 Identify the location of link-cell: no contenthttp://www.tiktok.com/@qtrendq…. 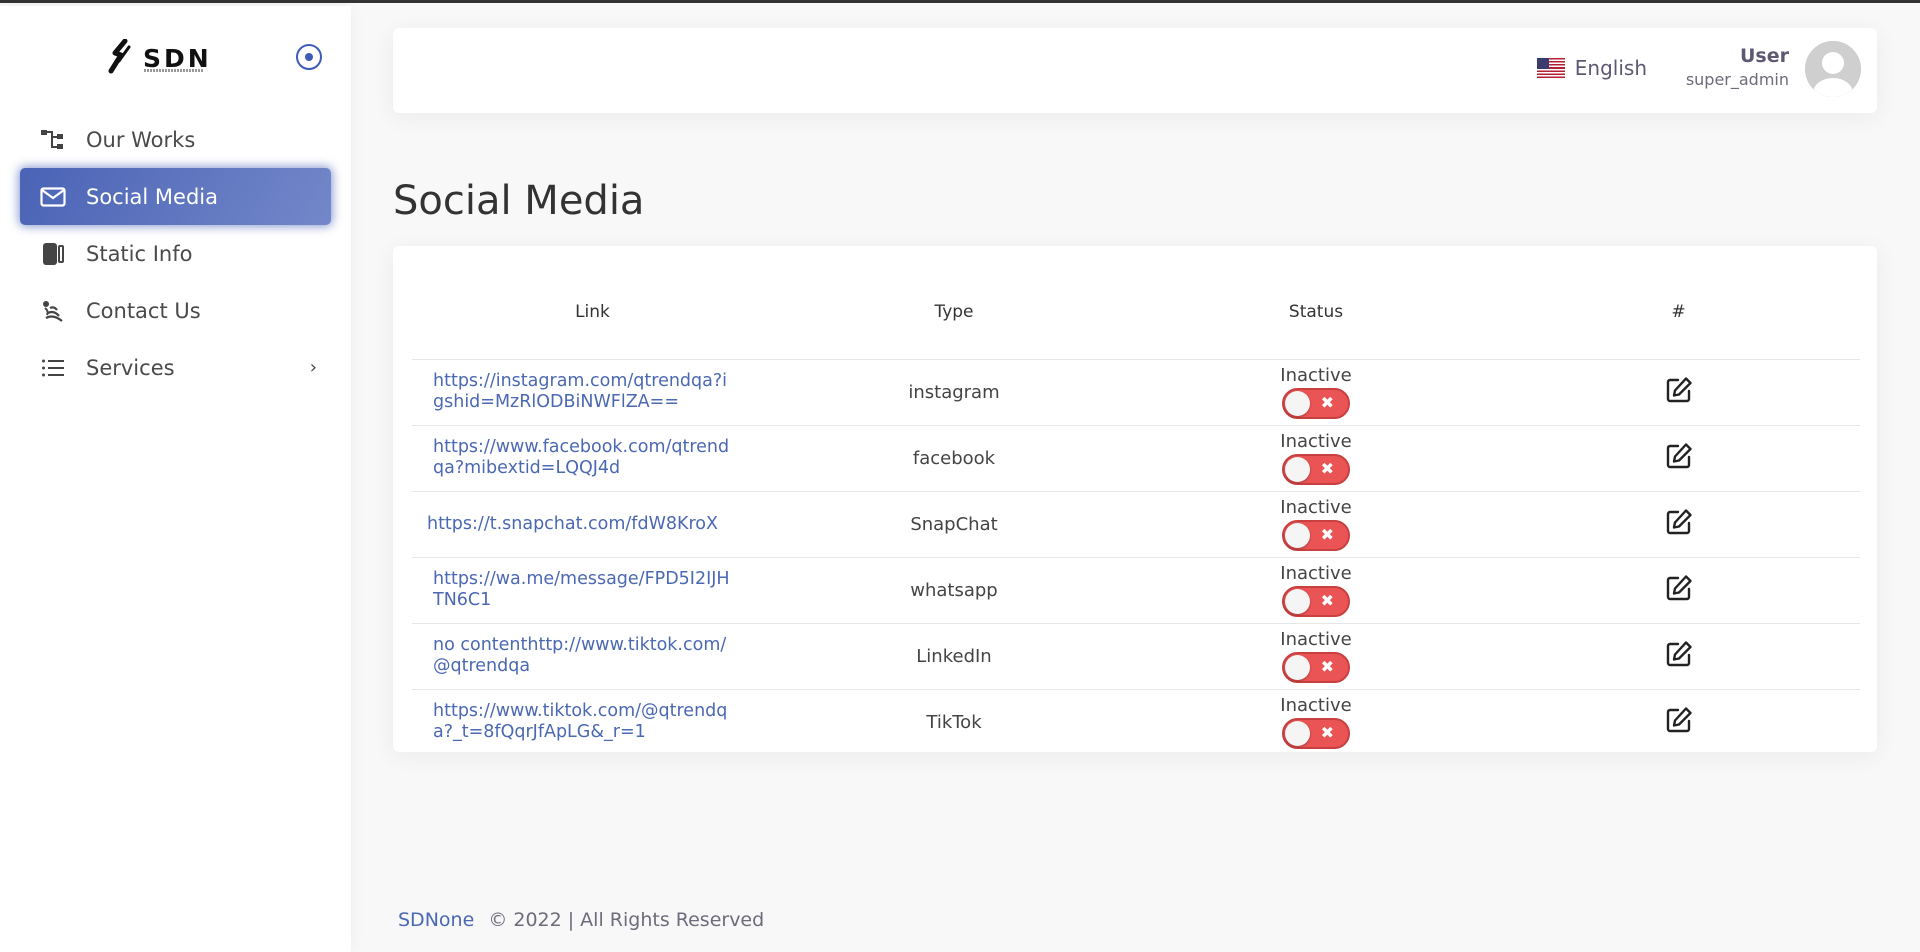
(592, 656).